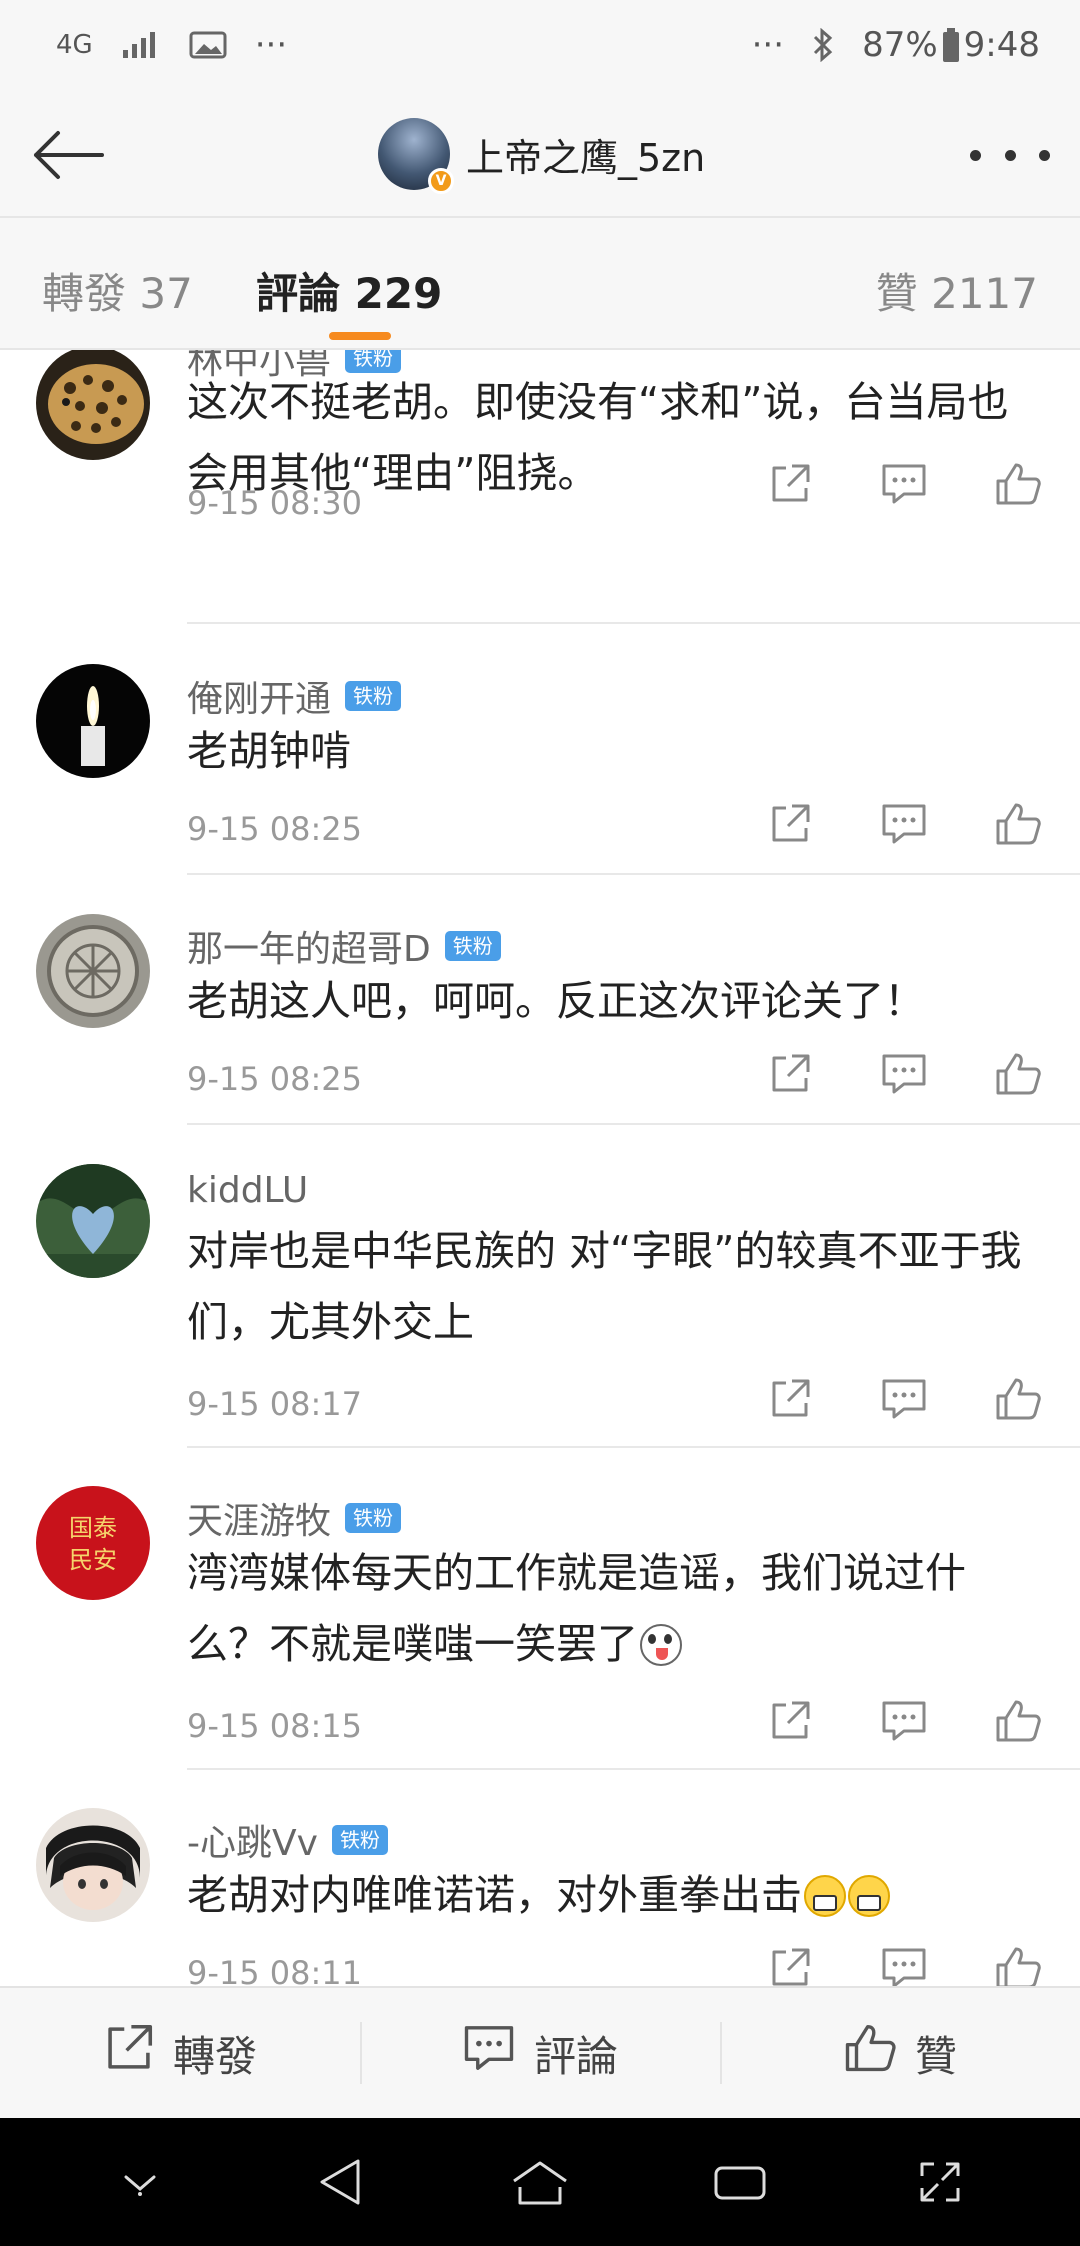  Describe the element at coordinates (957, 290) in the screenshot. I see `tab-likes: 贊 2117` at that location.